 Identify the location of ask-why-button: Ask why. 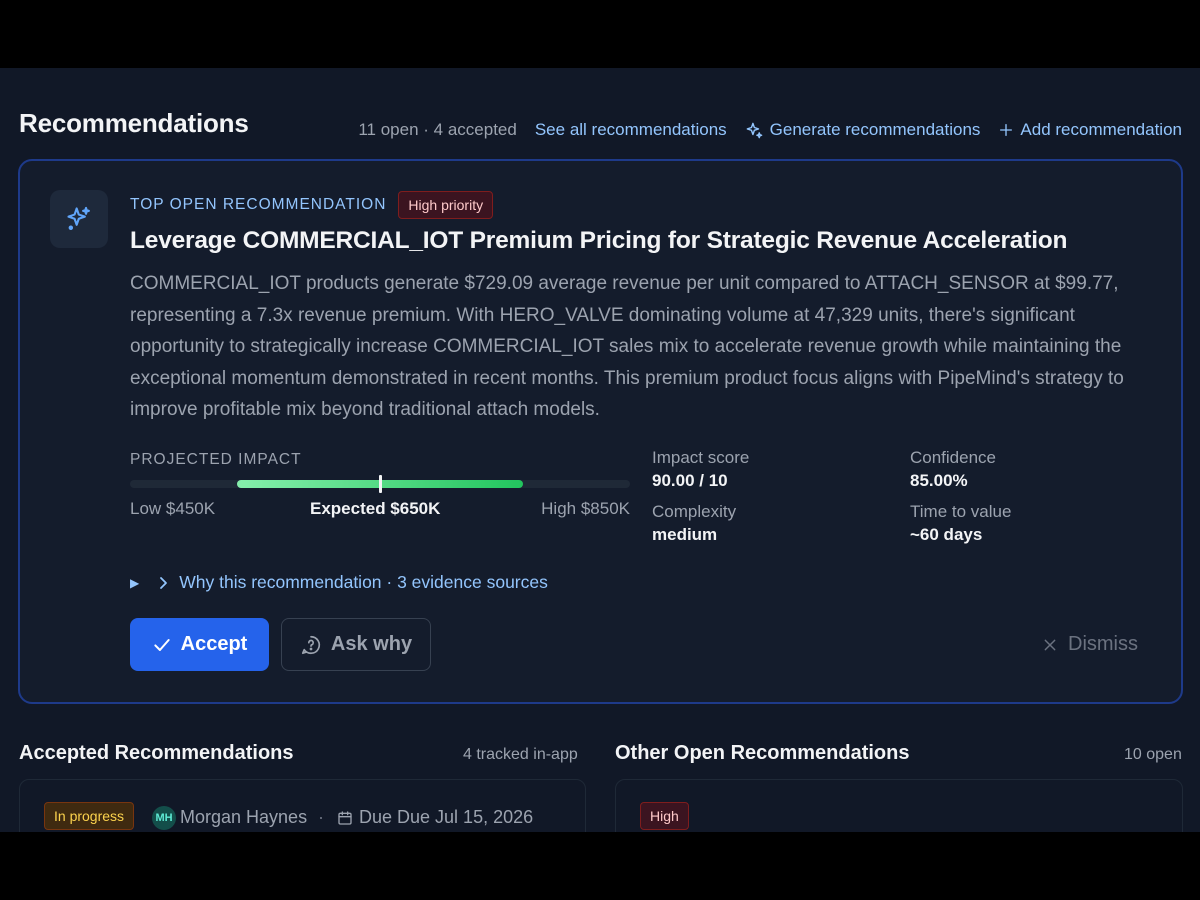
(356, 644).